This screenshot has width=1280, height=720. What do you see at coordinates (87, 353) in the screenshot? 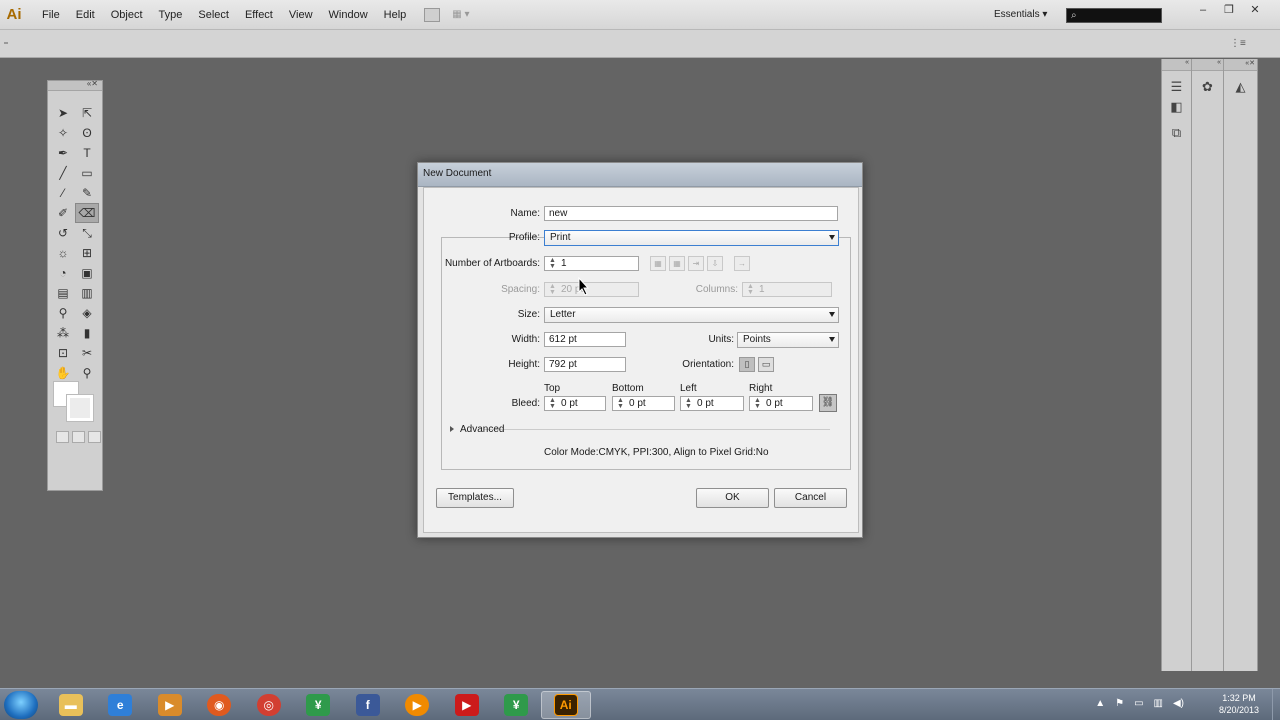
I see `slice-tool-icon: ✂` at bounding box center [87, 353].